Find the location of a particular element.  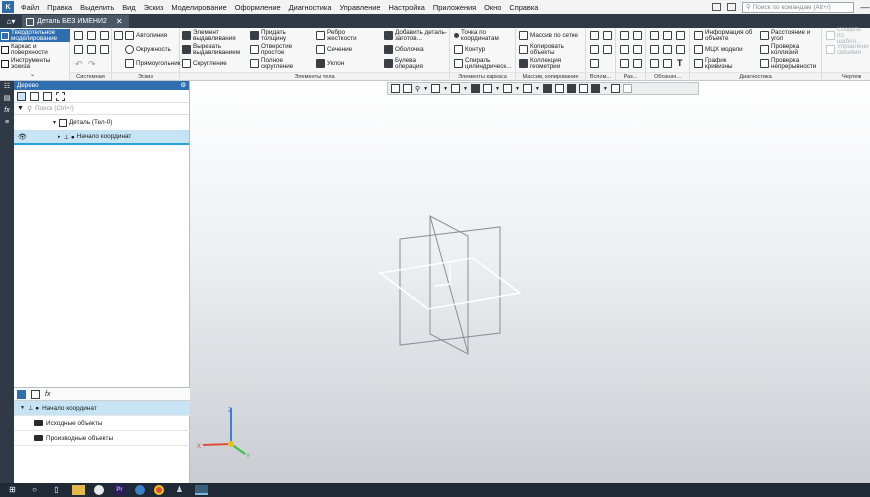

menu-control: Управление is located at coordinates (359, 7).